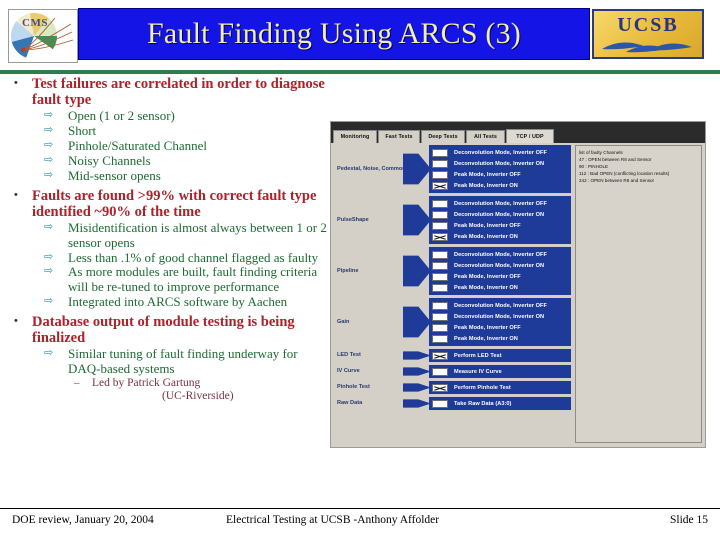 The image size is (720, 540). What do you see at coordinates (360, 72) in the screenshot?
I see `header-divider` at bounding box center [360, 72].